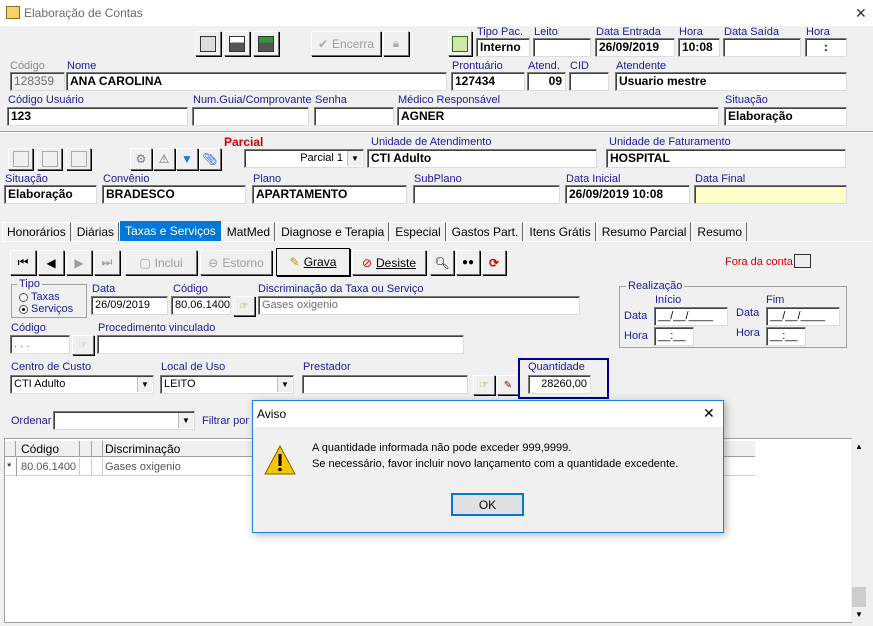  What do you see at coordinates (785, 116) in the screenshot?
I see `situacao-field: Elaboração` at bounding box center [785, 116].